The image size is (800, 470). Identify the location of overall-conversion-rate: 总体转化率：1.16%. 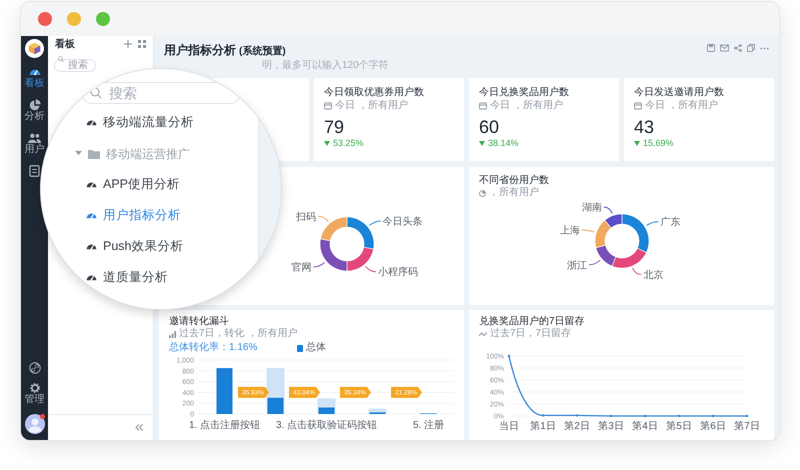
(213, 348).